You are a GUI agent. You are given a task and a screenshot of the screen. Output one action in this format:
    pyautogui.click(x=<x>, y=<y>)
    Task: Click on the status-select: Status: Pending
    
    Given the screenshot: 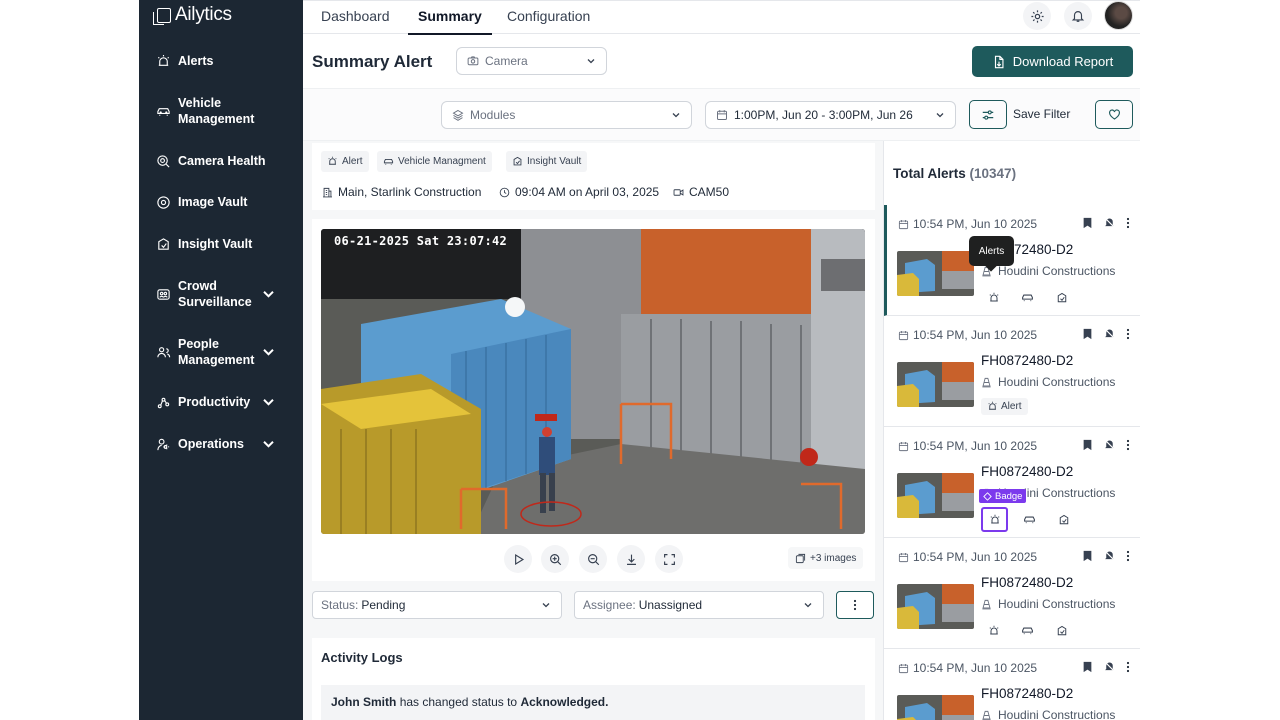 What is the action you would take?
    pyautogui.click(x=437, y=605)
    